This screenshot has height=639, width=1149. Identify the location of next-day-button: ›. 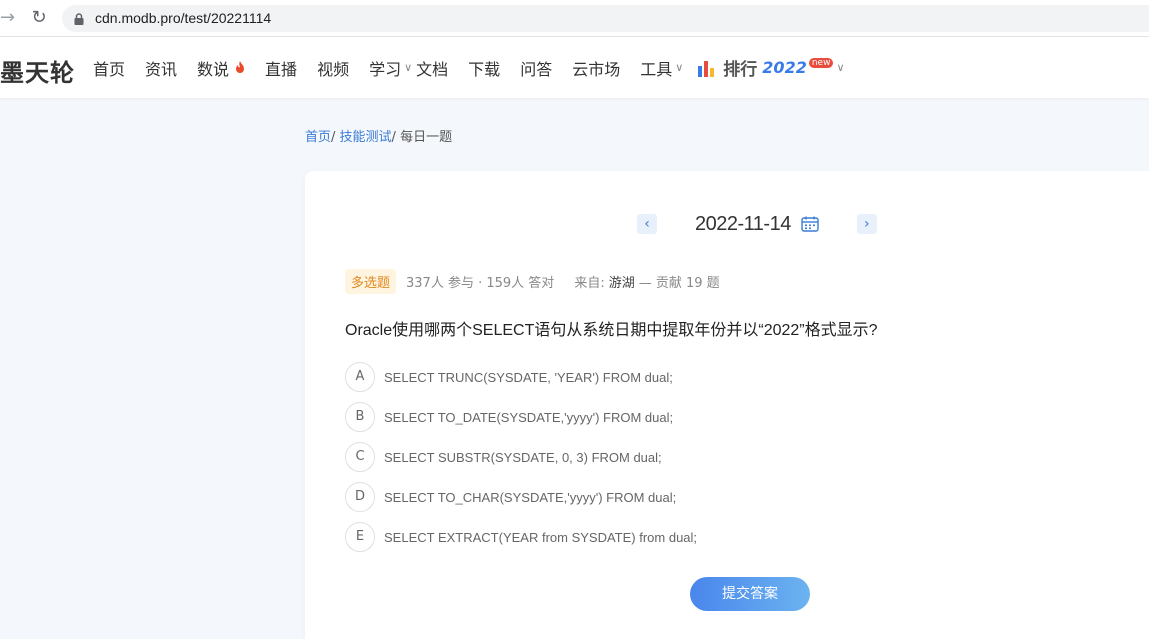
(866, 224).